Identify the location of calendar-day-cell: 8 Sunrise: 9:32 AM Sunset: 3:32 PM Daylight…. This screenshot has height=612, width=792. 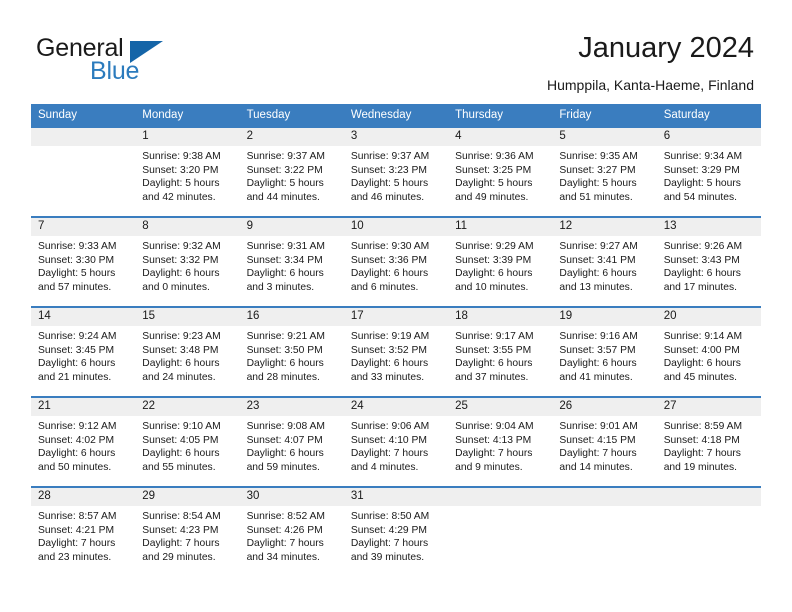
(187, 261).